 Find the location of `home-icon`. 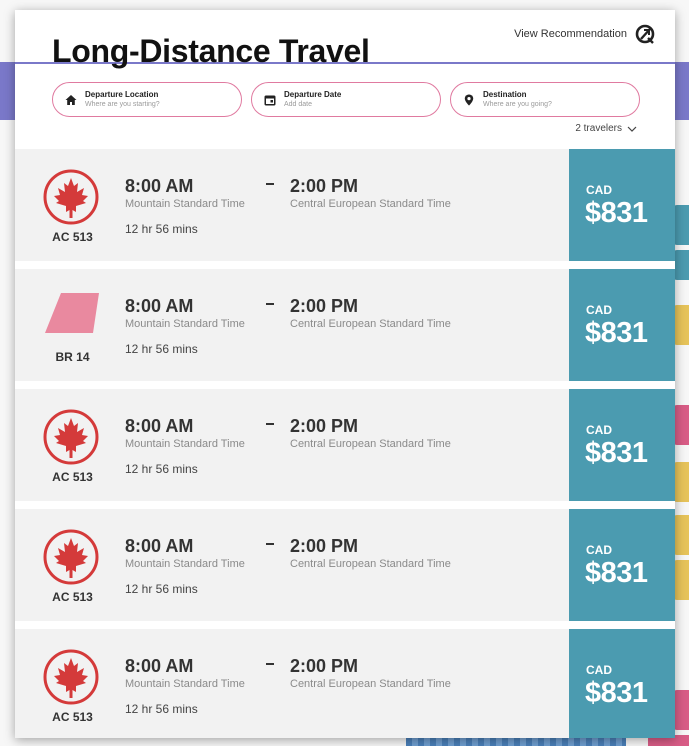

home-icon is located at coordinates (71, 99).